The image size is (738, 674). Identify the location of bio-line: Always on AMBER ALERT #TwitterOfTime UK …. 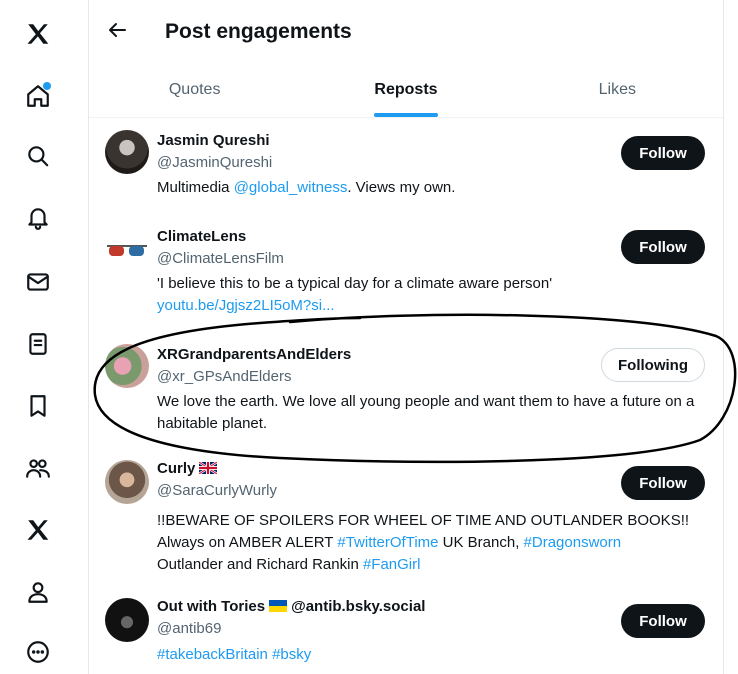
(437, 543).